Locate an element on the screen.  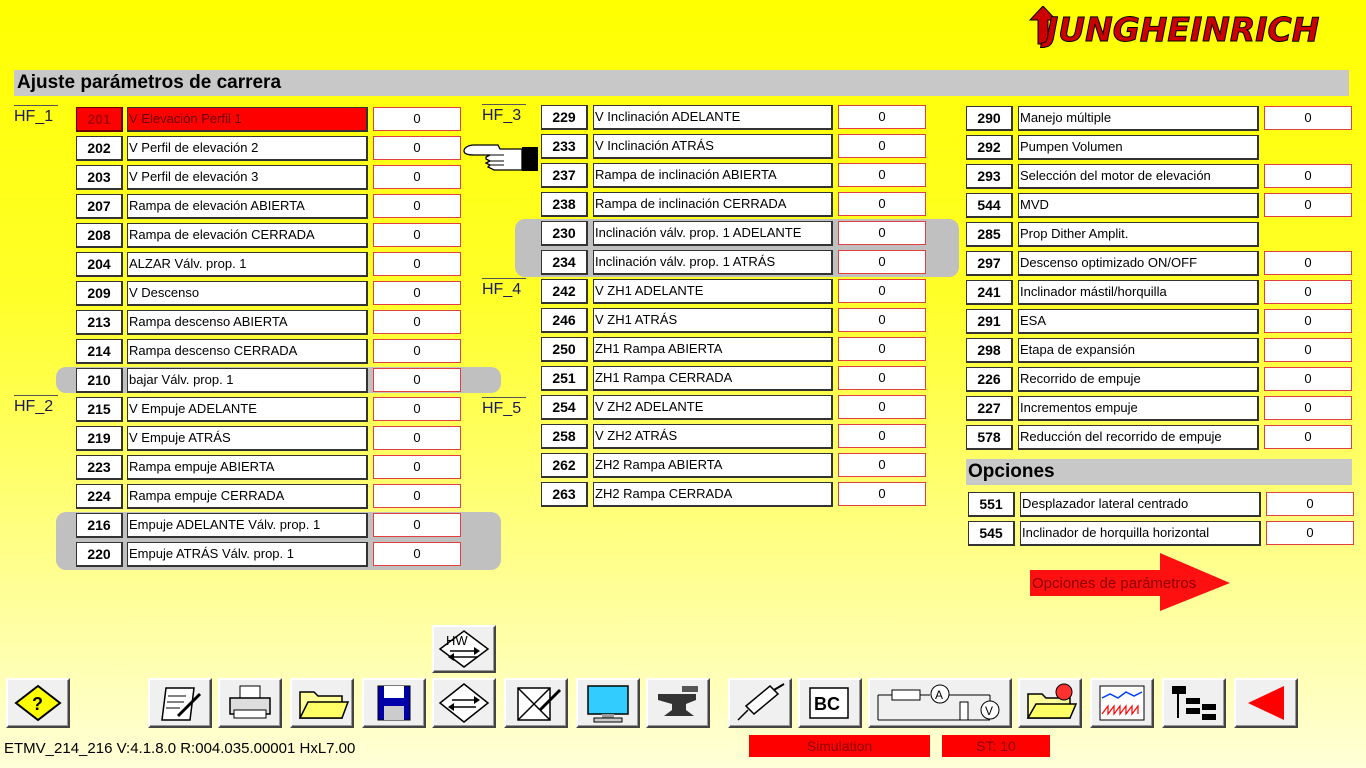
param-number: 251 is located at coordinates (564, 378).